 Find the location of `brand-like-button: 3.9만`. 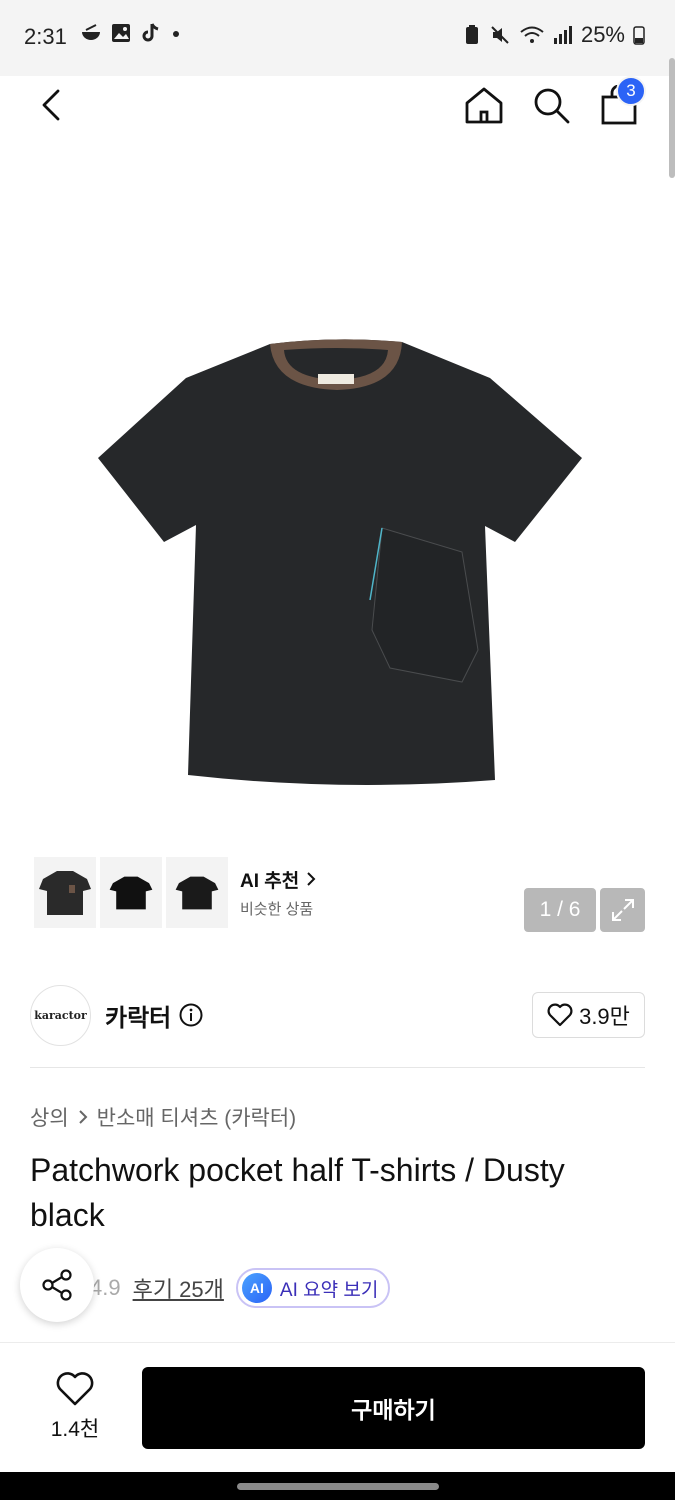

brand-like-button: 3.9만 is located at coordinates (588, 1015).